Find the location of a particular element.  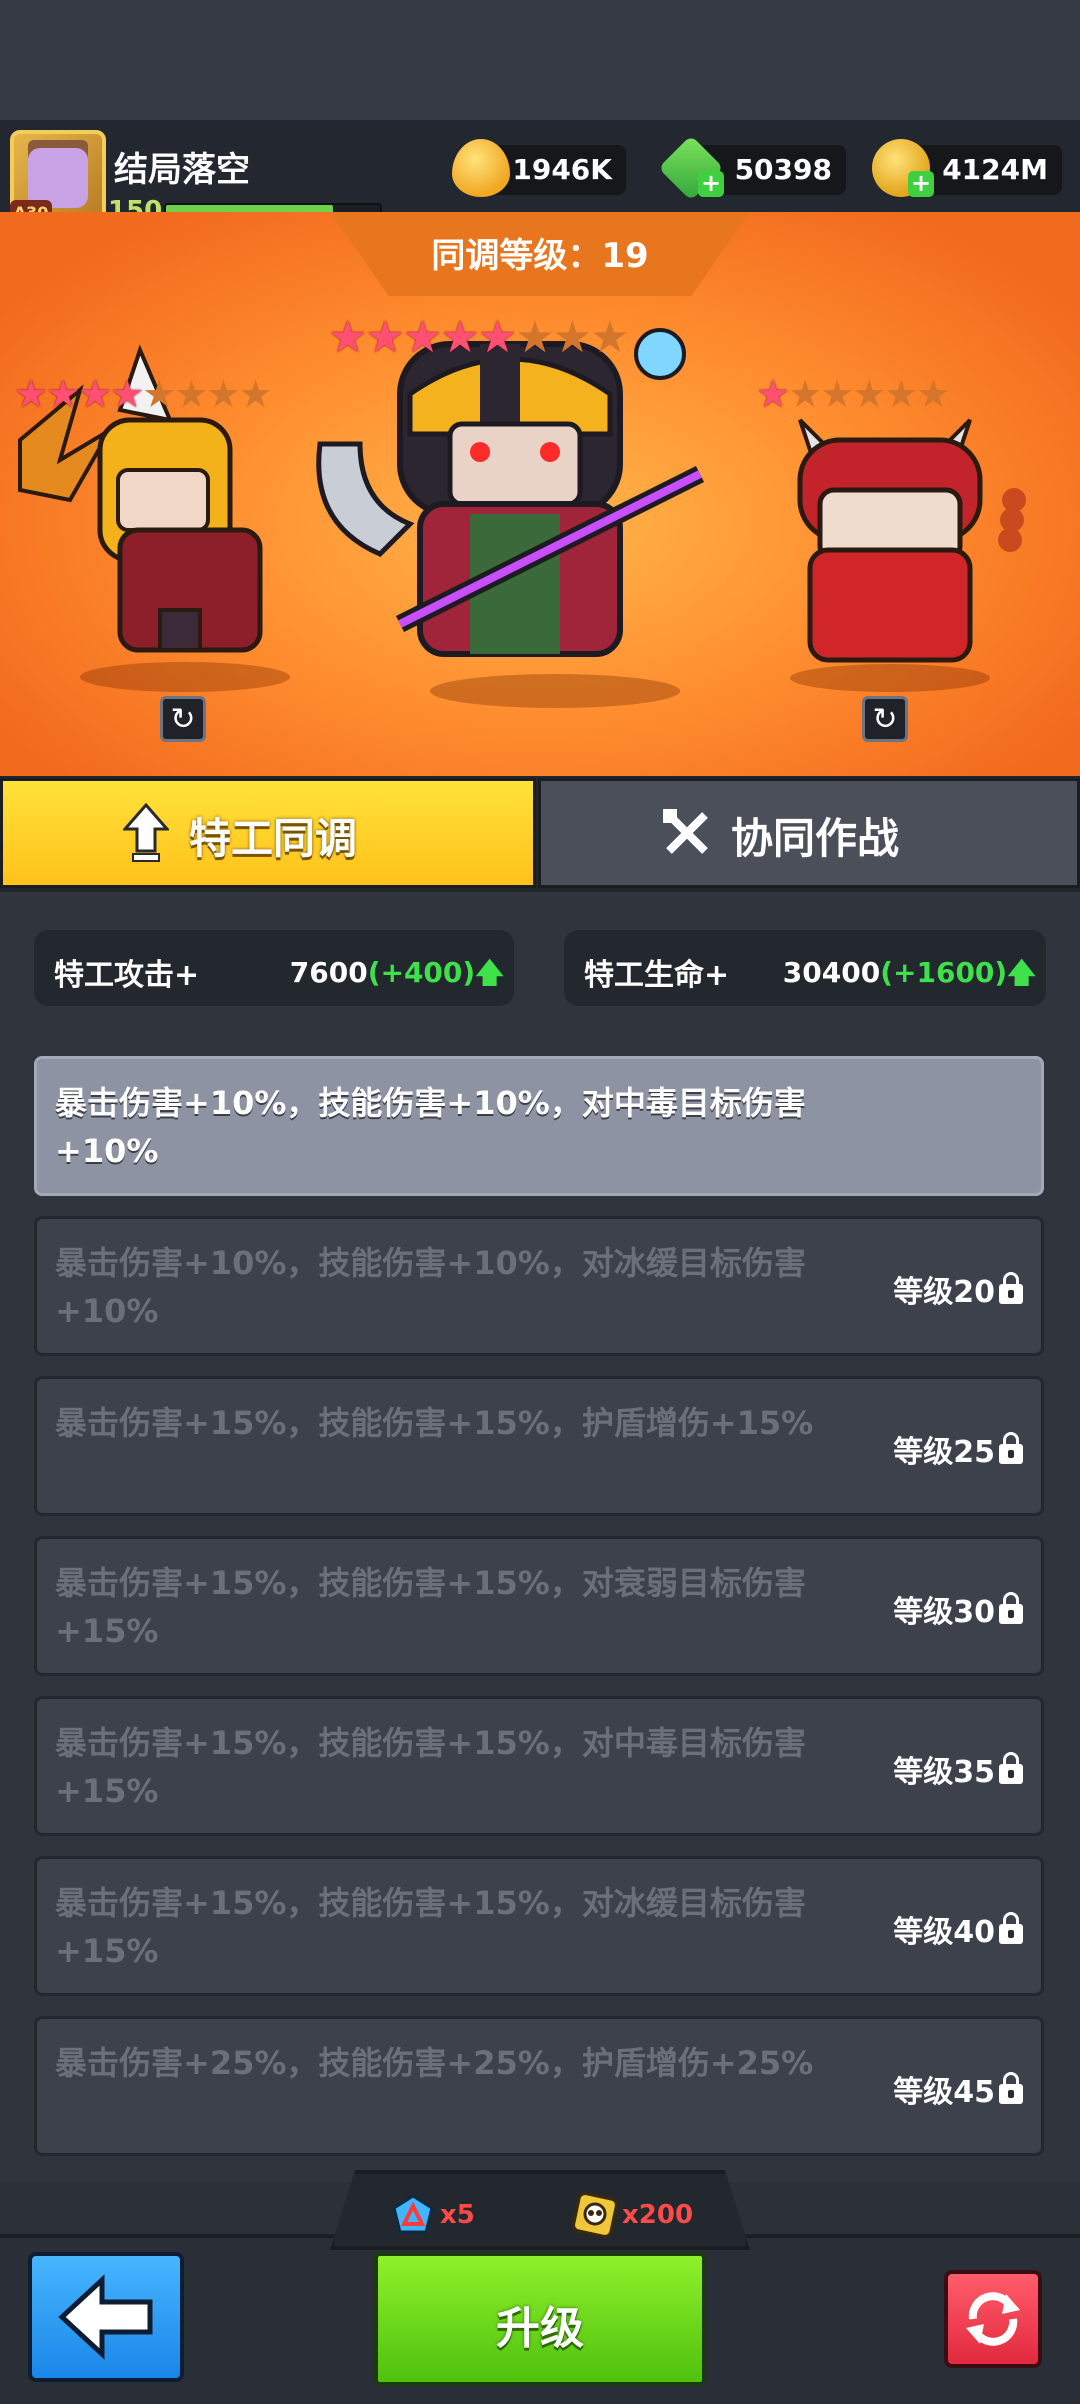

tab-agent-sync-label: 特工同调 is located at coordinates (273, 838).